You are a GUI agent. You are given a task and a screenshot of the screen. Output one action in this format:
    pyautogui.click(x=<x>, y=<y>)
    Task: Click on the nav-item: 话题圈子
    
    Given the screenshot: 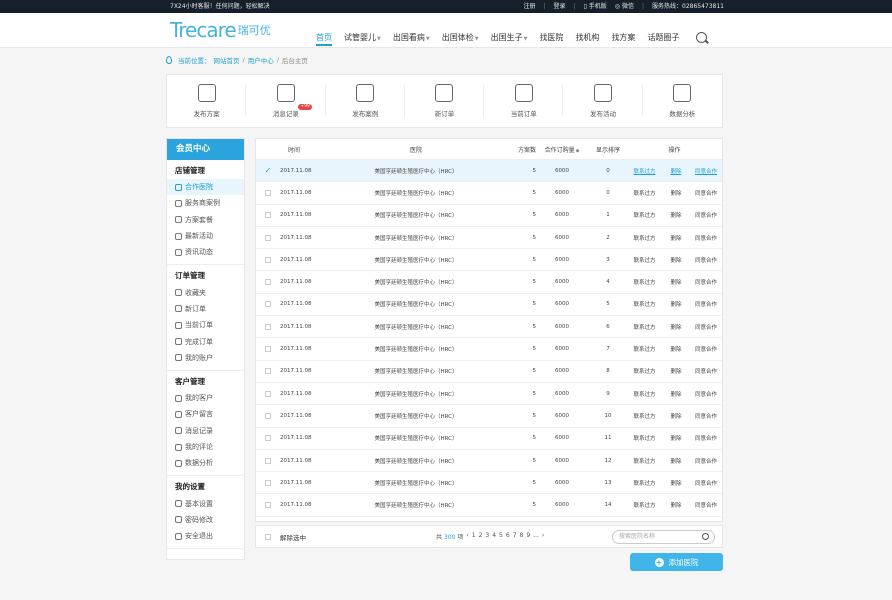 What is the action you would take?
    pyautogui.click(x=663, y=30)
    